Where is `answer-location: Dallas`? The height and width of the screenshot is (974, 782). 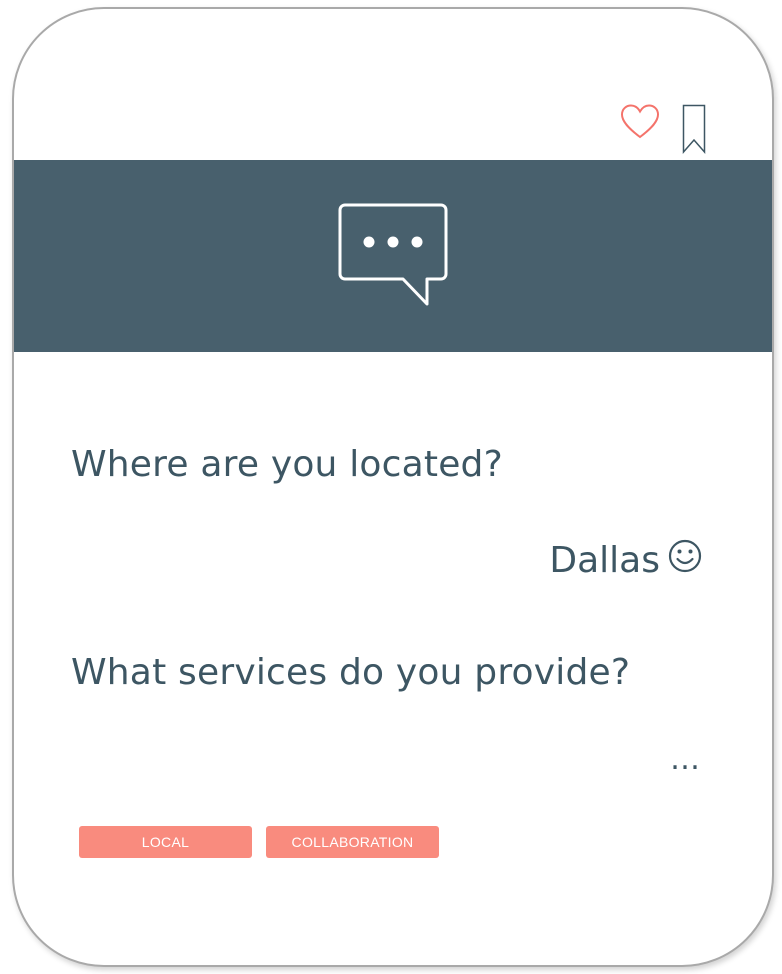 answer-location: Dallas is located at coordinates (625, 560).